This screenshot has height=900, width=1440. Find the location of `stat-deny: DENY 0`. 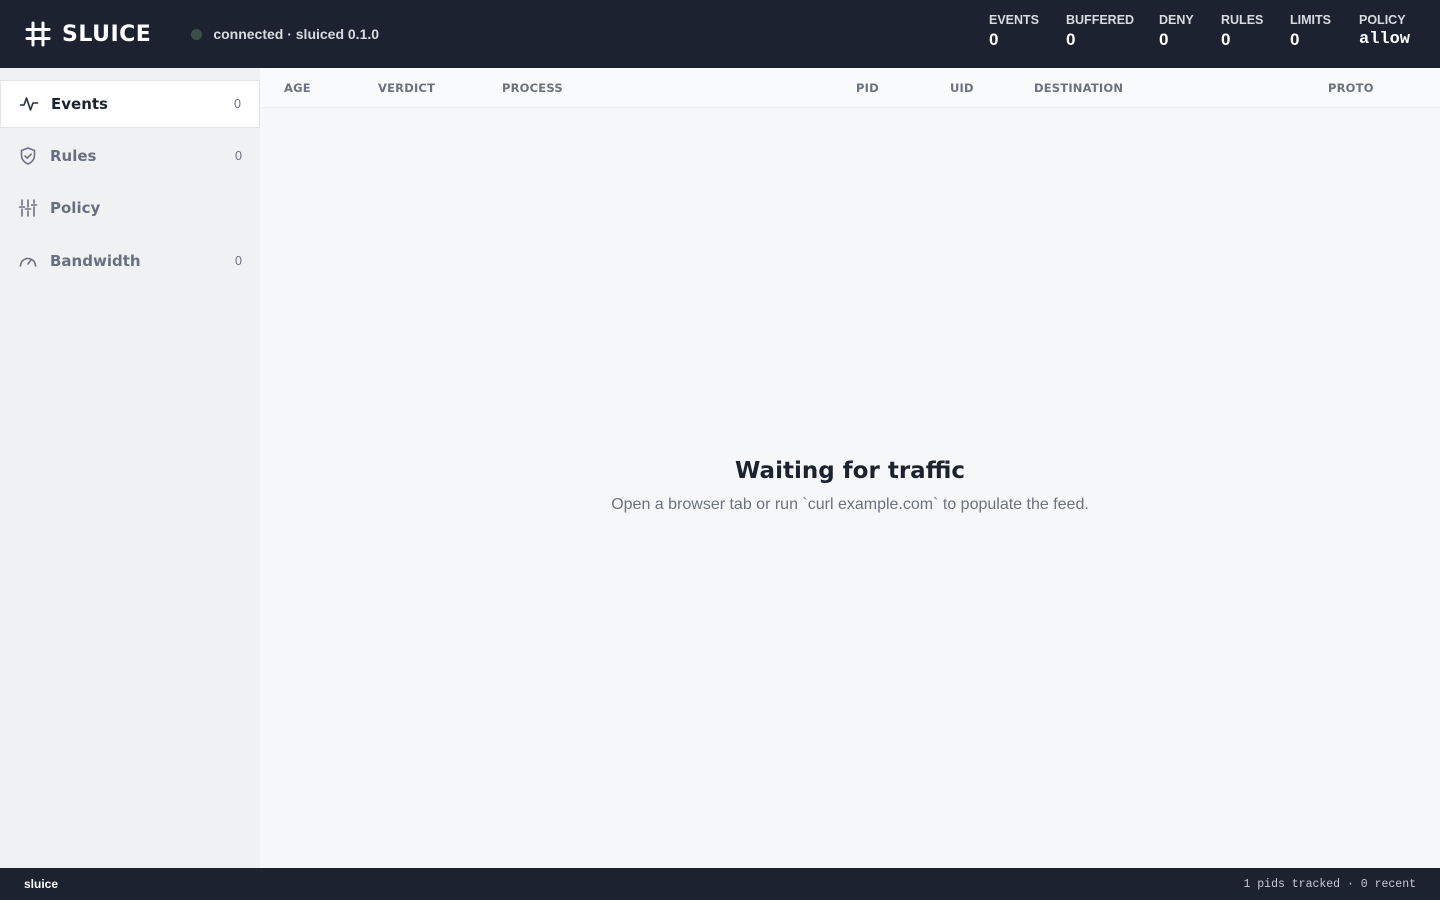

stat-deny: DENY 0 is located at coordinates (1176, 32).